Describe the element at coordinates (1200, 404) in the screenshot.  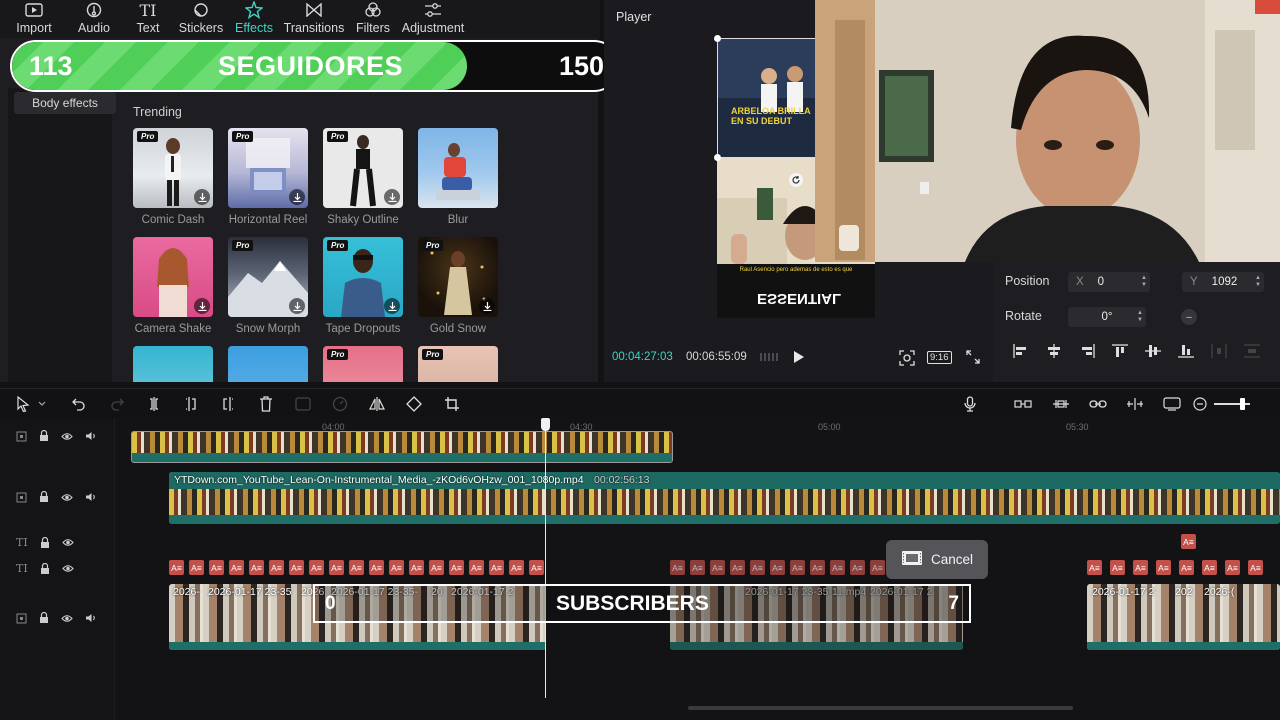
I see `zoom-out-icon` at that location.